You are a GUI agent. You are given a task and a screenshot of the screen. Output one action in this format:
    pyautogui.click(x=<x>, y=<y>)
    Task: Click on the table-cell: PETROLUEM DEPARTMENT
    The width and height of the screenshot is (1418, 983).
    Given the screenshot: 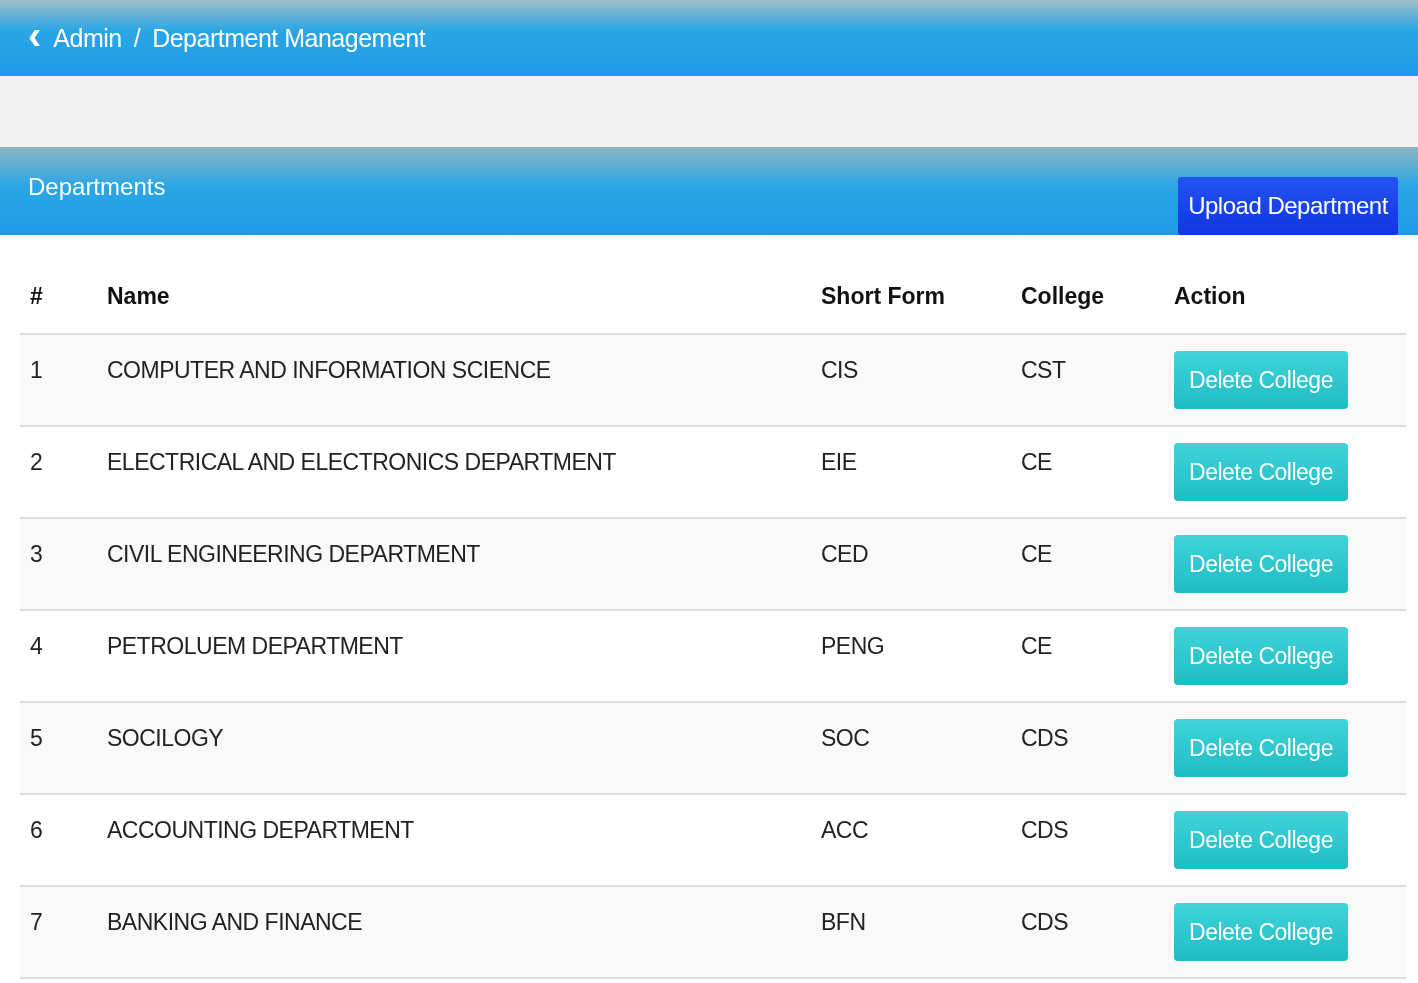 What is the action you would take?
    pyautogui.click(x=454, y=656)
    